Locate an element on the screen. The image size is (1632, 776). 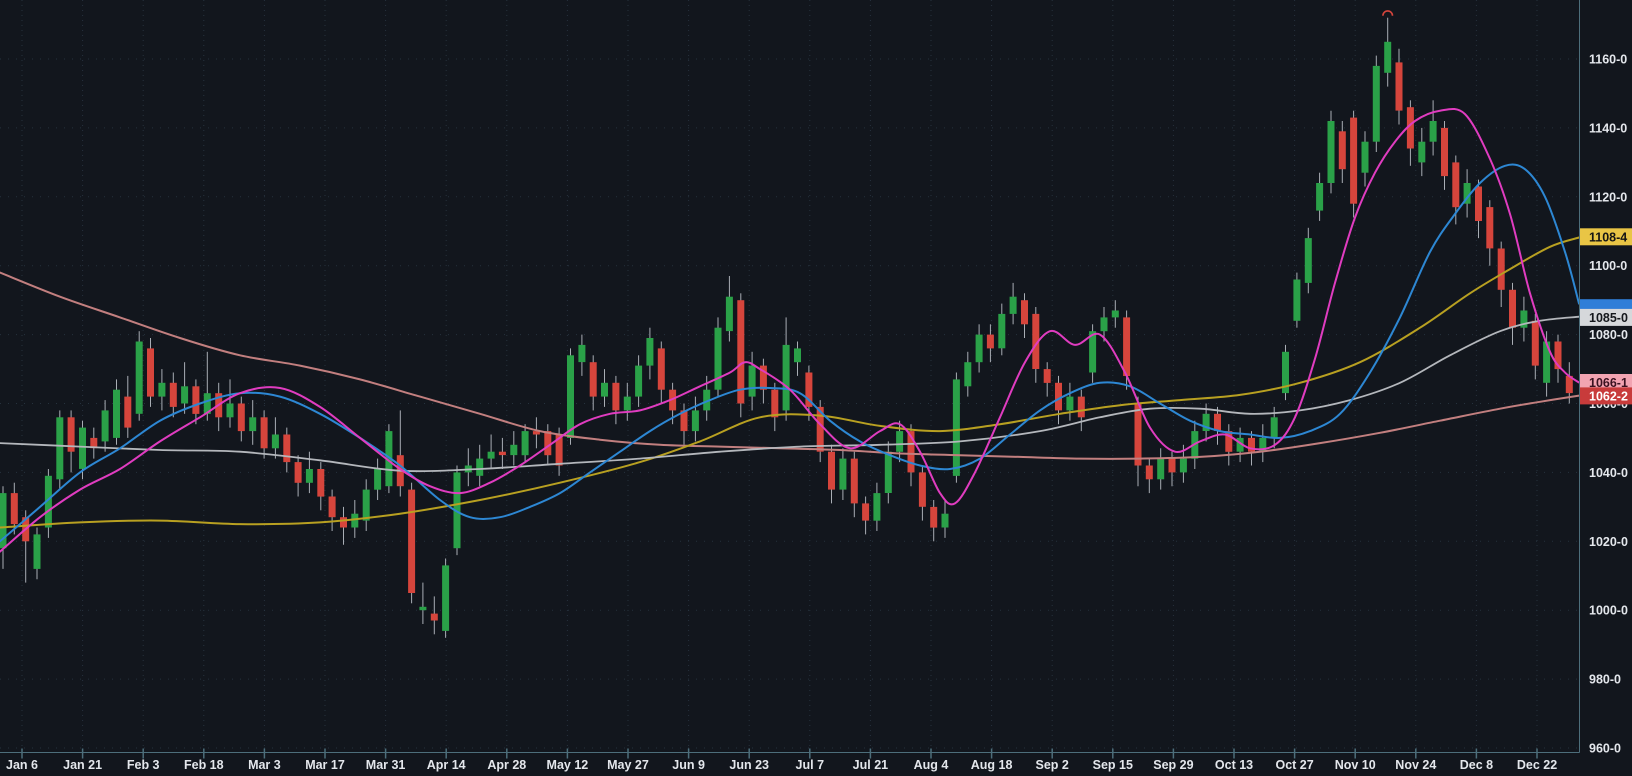
time-tick-label: Apr 14 is located at coordinates (446, 765).